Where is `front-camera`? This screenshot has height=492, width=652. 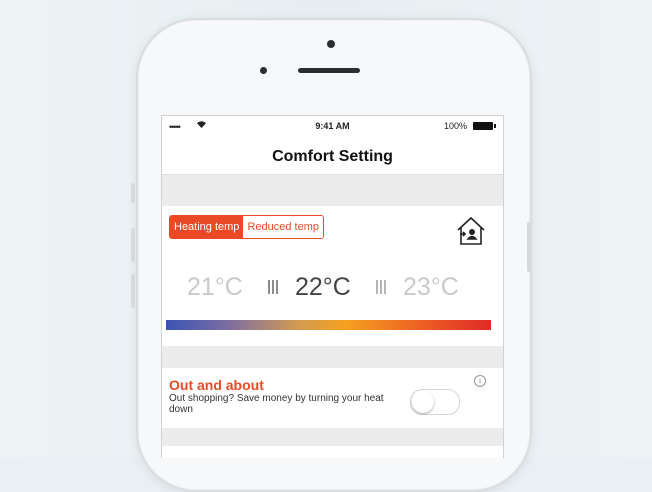 front-camera is located at coordinates (263, 70).